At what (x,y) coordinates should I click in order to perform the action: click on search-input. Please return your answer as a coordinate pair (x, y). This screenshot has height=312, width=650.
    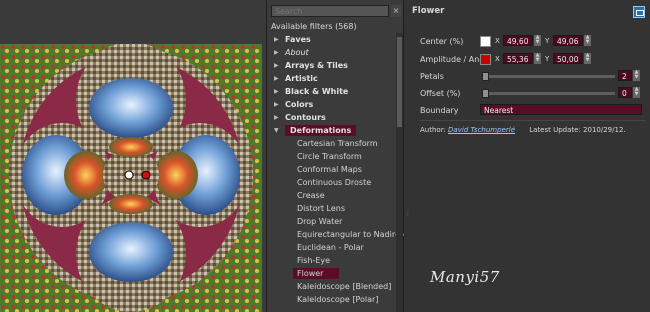
    Looking at the image, I should click on (330, 11).